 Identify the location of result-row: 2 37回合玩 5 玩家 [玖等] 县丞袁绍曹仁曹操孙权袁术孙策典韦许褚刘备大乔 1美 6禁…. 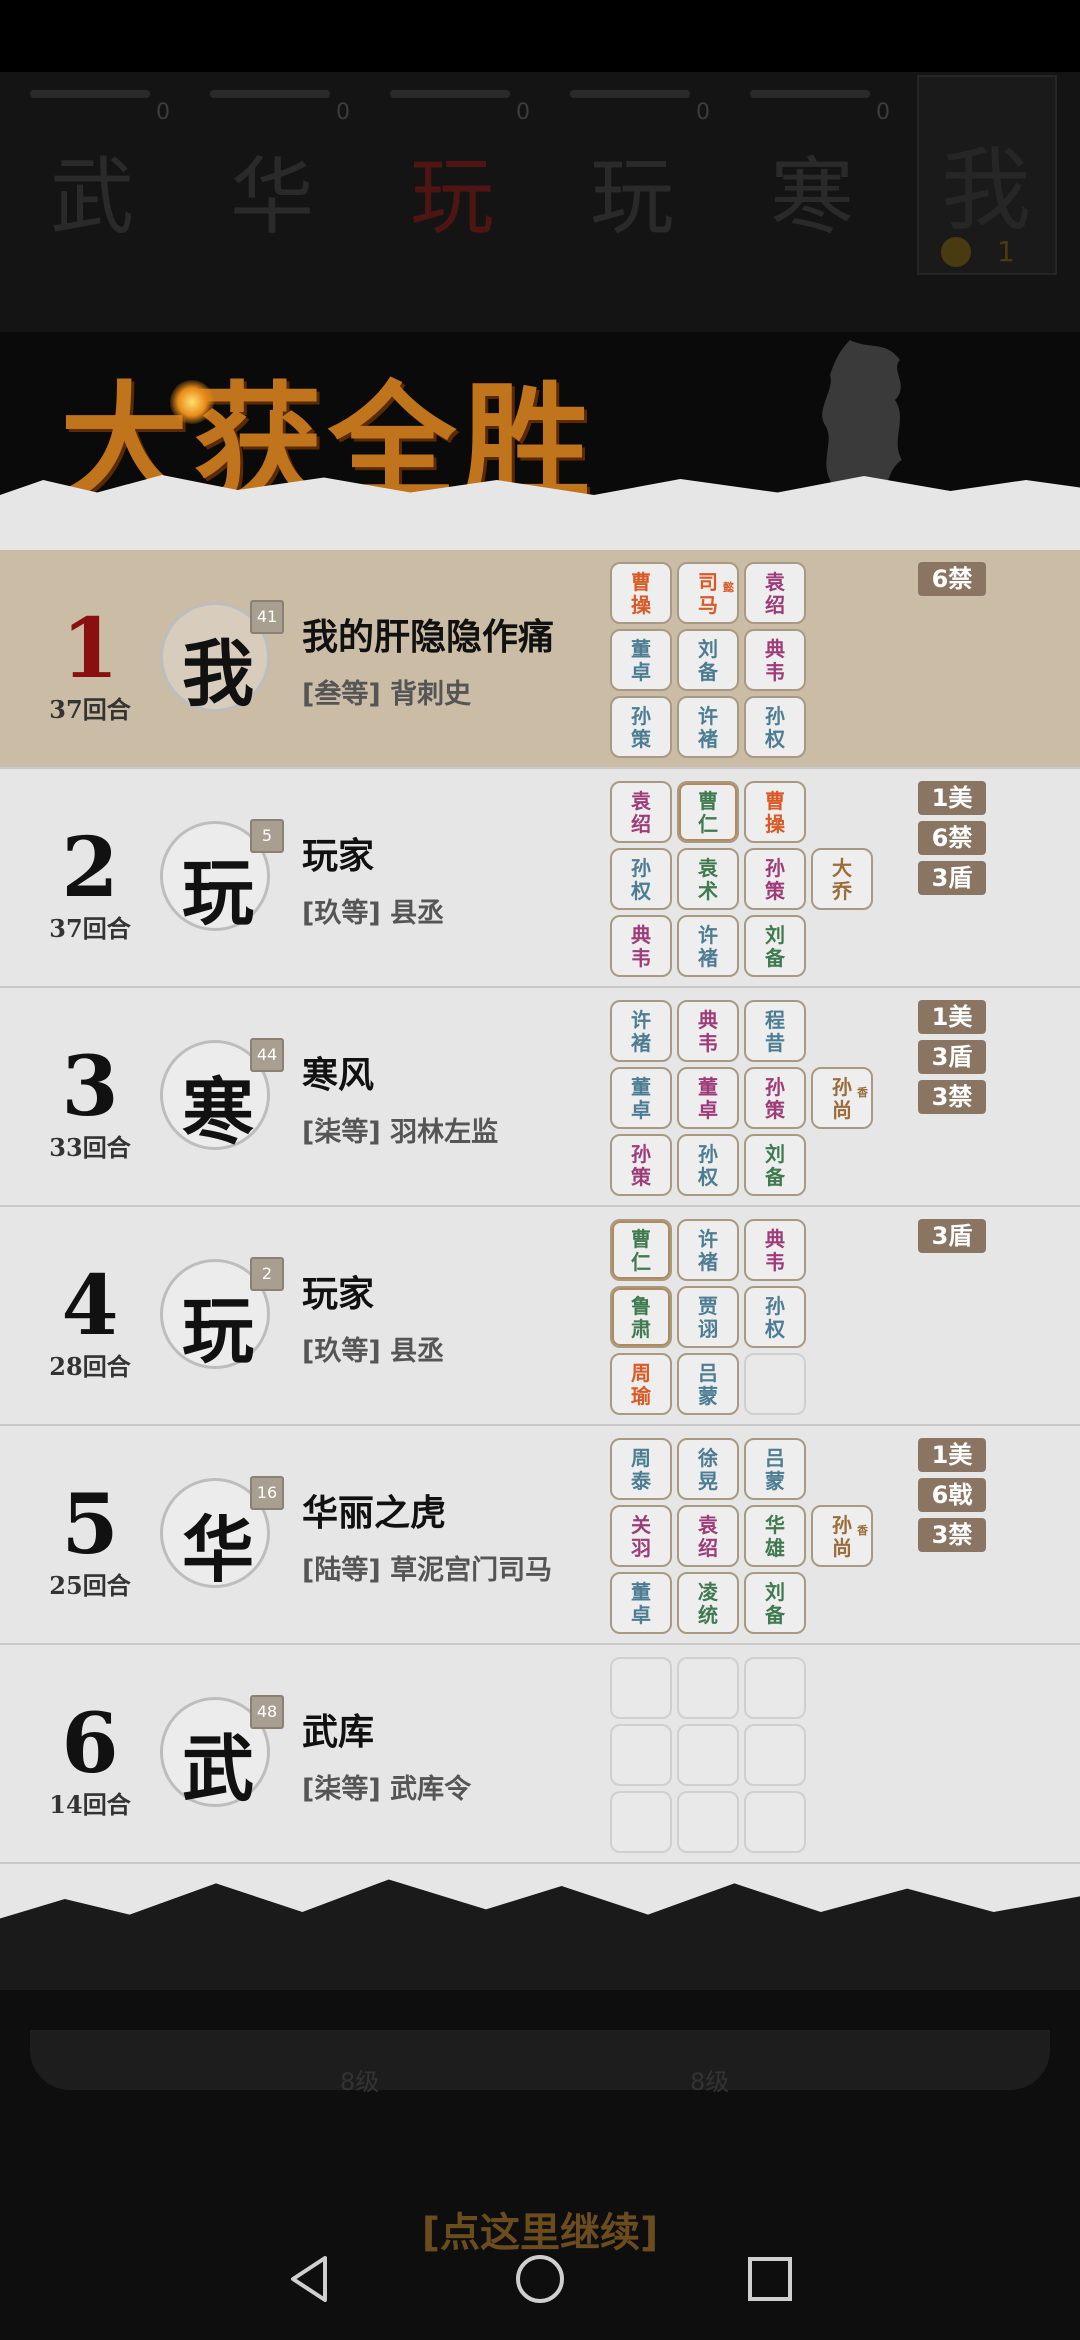
(540, 878).